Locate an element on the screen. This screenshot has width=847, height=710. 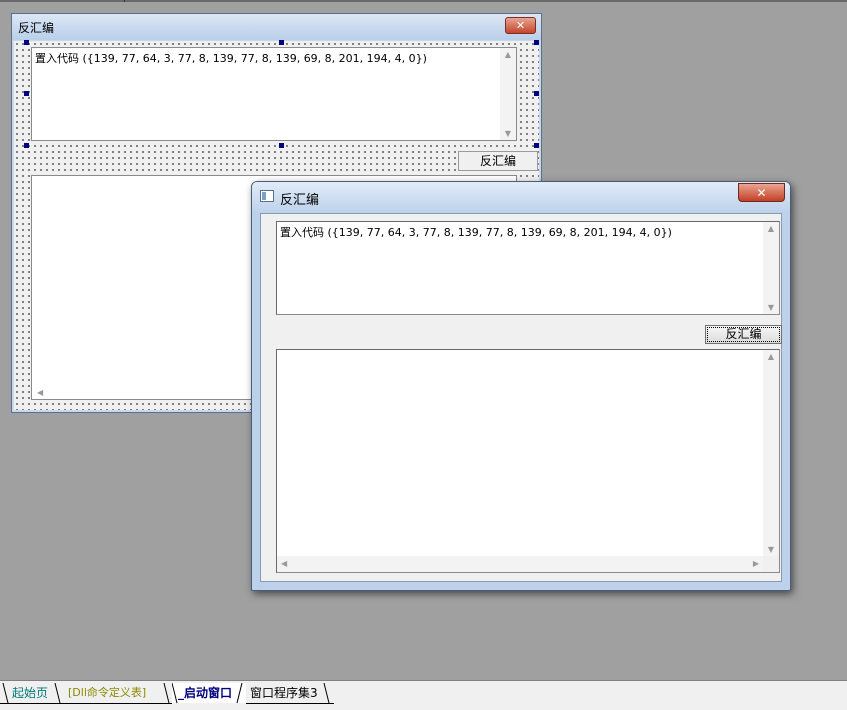
designer-disassemble-button: 反汇编 is located at coordinates (498, 161).